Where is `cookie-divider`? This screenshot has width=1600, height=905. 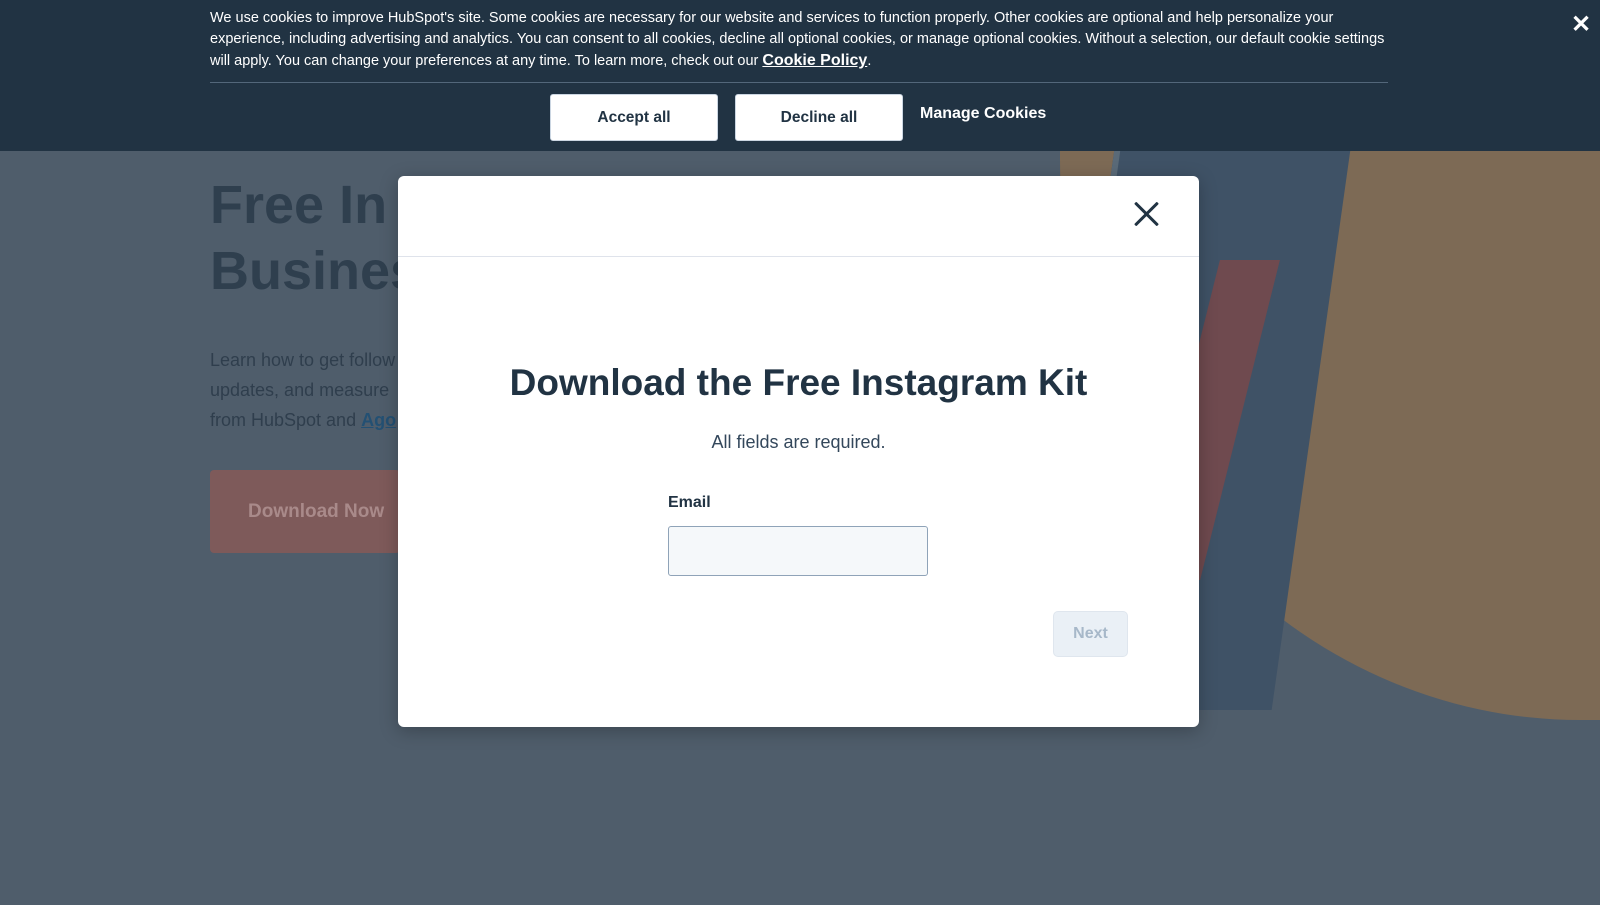 cookie-divider is located at coordinates (799, 82).